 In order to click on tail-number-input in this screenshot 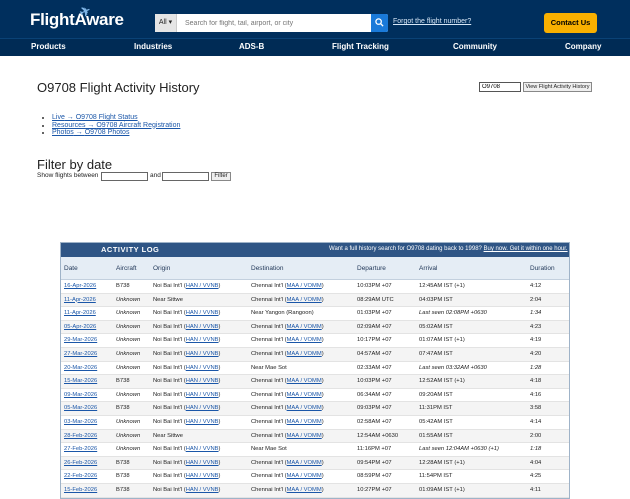, I will do `click(500, 87)`.